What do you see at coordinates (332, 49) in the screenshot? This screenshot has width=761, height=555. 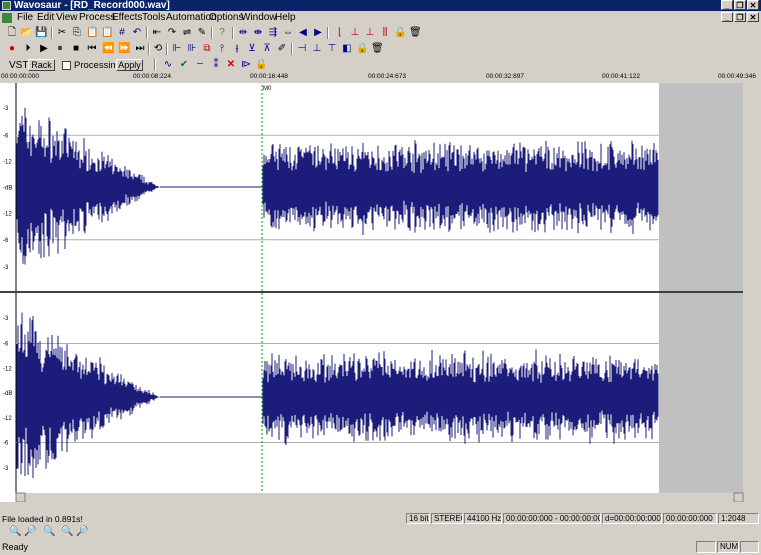 I see `marker-remove-icon: ⊤` at bounding box center [332, 49].